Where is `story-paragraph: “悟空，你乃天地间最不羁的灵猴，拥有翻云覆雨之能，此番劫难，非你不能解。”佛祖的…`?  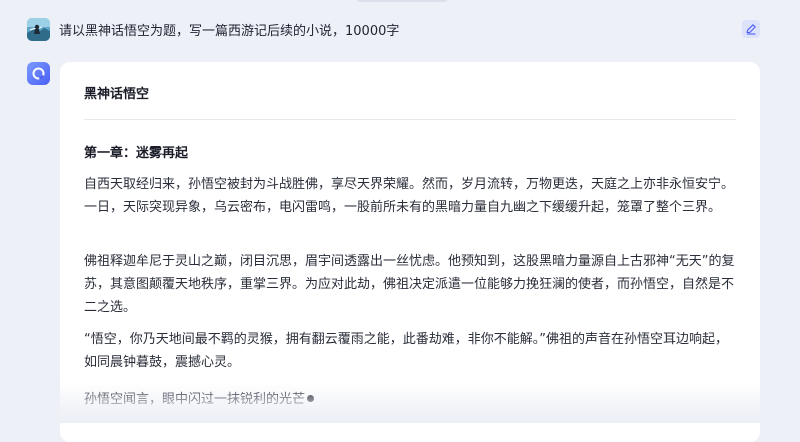
story-paragraph: “悟空，你乃天地间最不羁的灵猴，拥有翻云覆雨之能，此番劫难，非你不能解。”佛祖的… is located at coordinates (406, 351).